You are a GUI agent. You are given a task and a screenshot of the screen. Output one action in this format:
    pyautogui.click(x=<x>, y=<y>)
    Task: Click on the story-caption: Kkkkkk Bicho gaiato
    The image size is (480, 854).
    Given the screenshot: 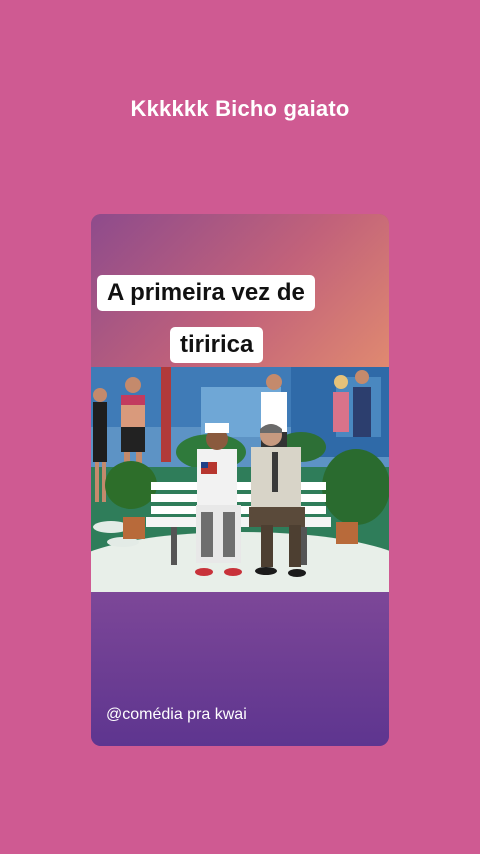 What is the action you would take?
    pyautogui.click(x=240, y=108)
    